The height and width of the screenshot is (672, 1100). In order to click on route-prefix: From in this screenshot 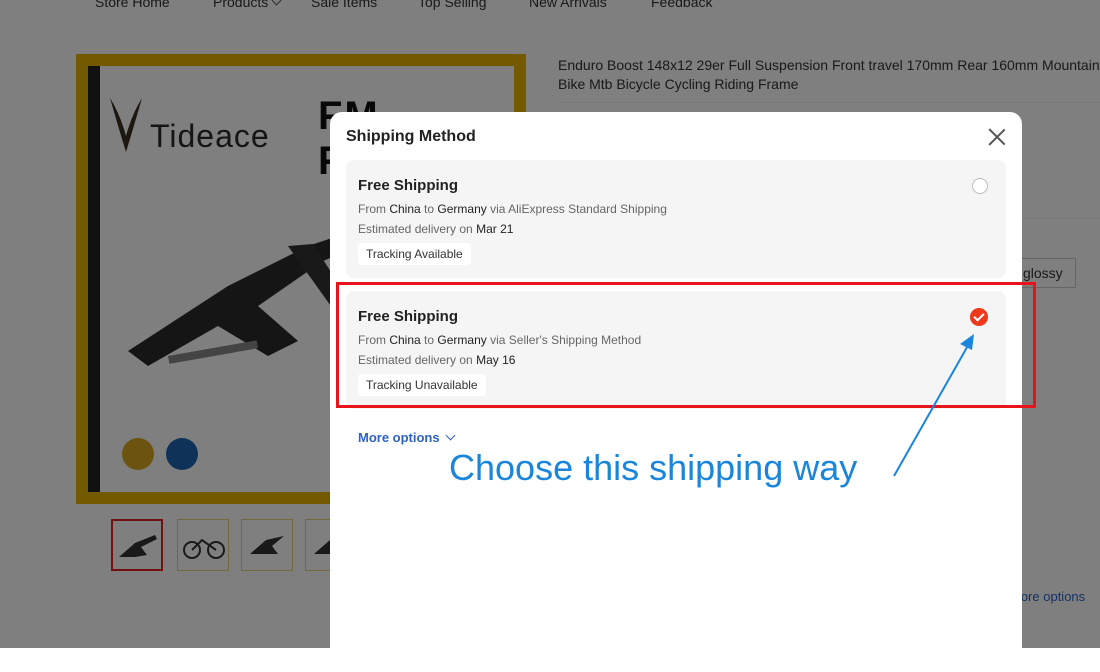, I will do `click(372, 209)`.